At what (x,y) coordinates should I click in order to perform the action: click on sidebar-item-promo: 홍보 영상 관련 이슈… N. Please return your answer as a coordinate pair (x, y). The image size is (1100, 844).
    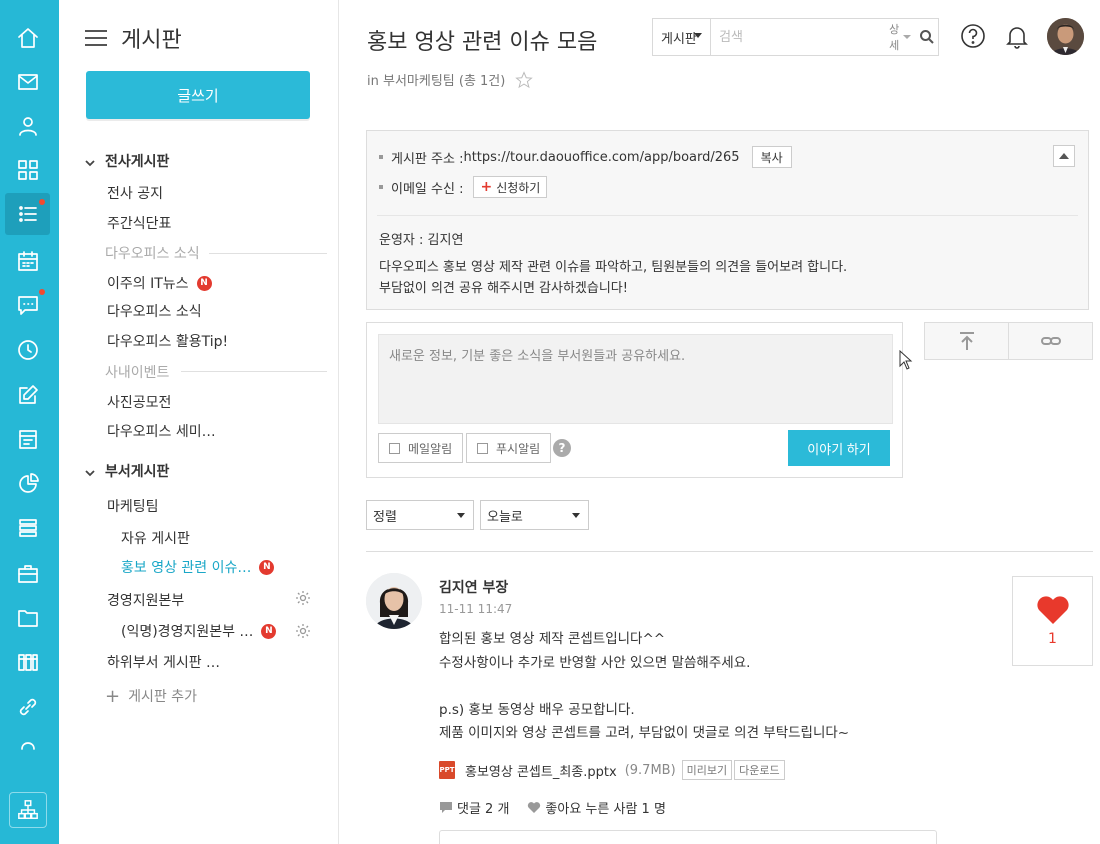
    Looking at the image, I should click on (198, 567).